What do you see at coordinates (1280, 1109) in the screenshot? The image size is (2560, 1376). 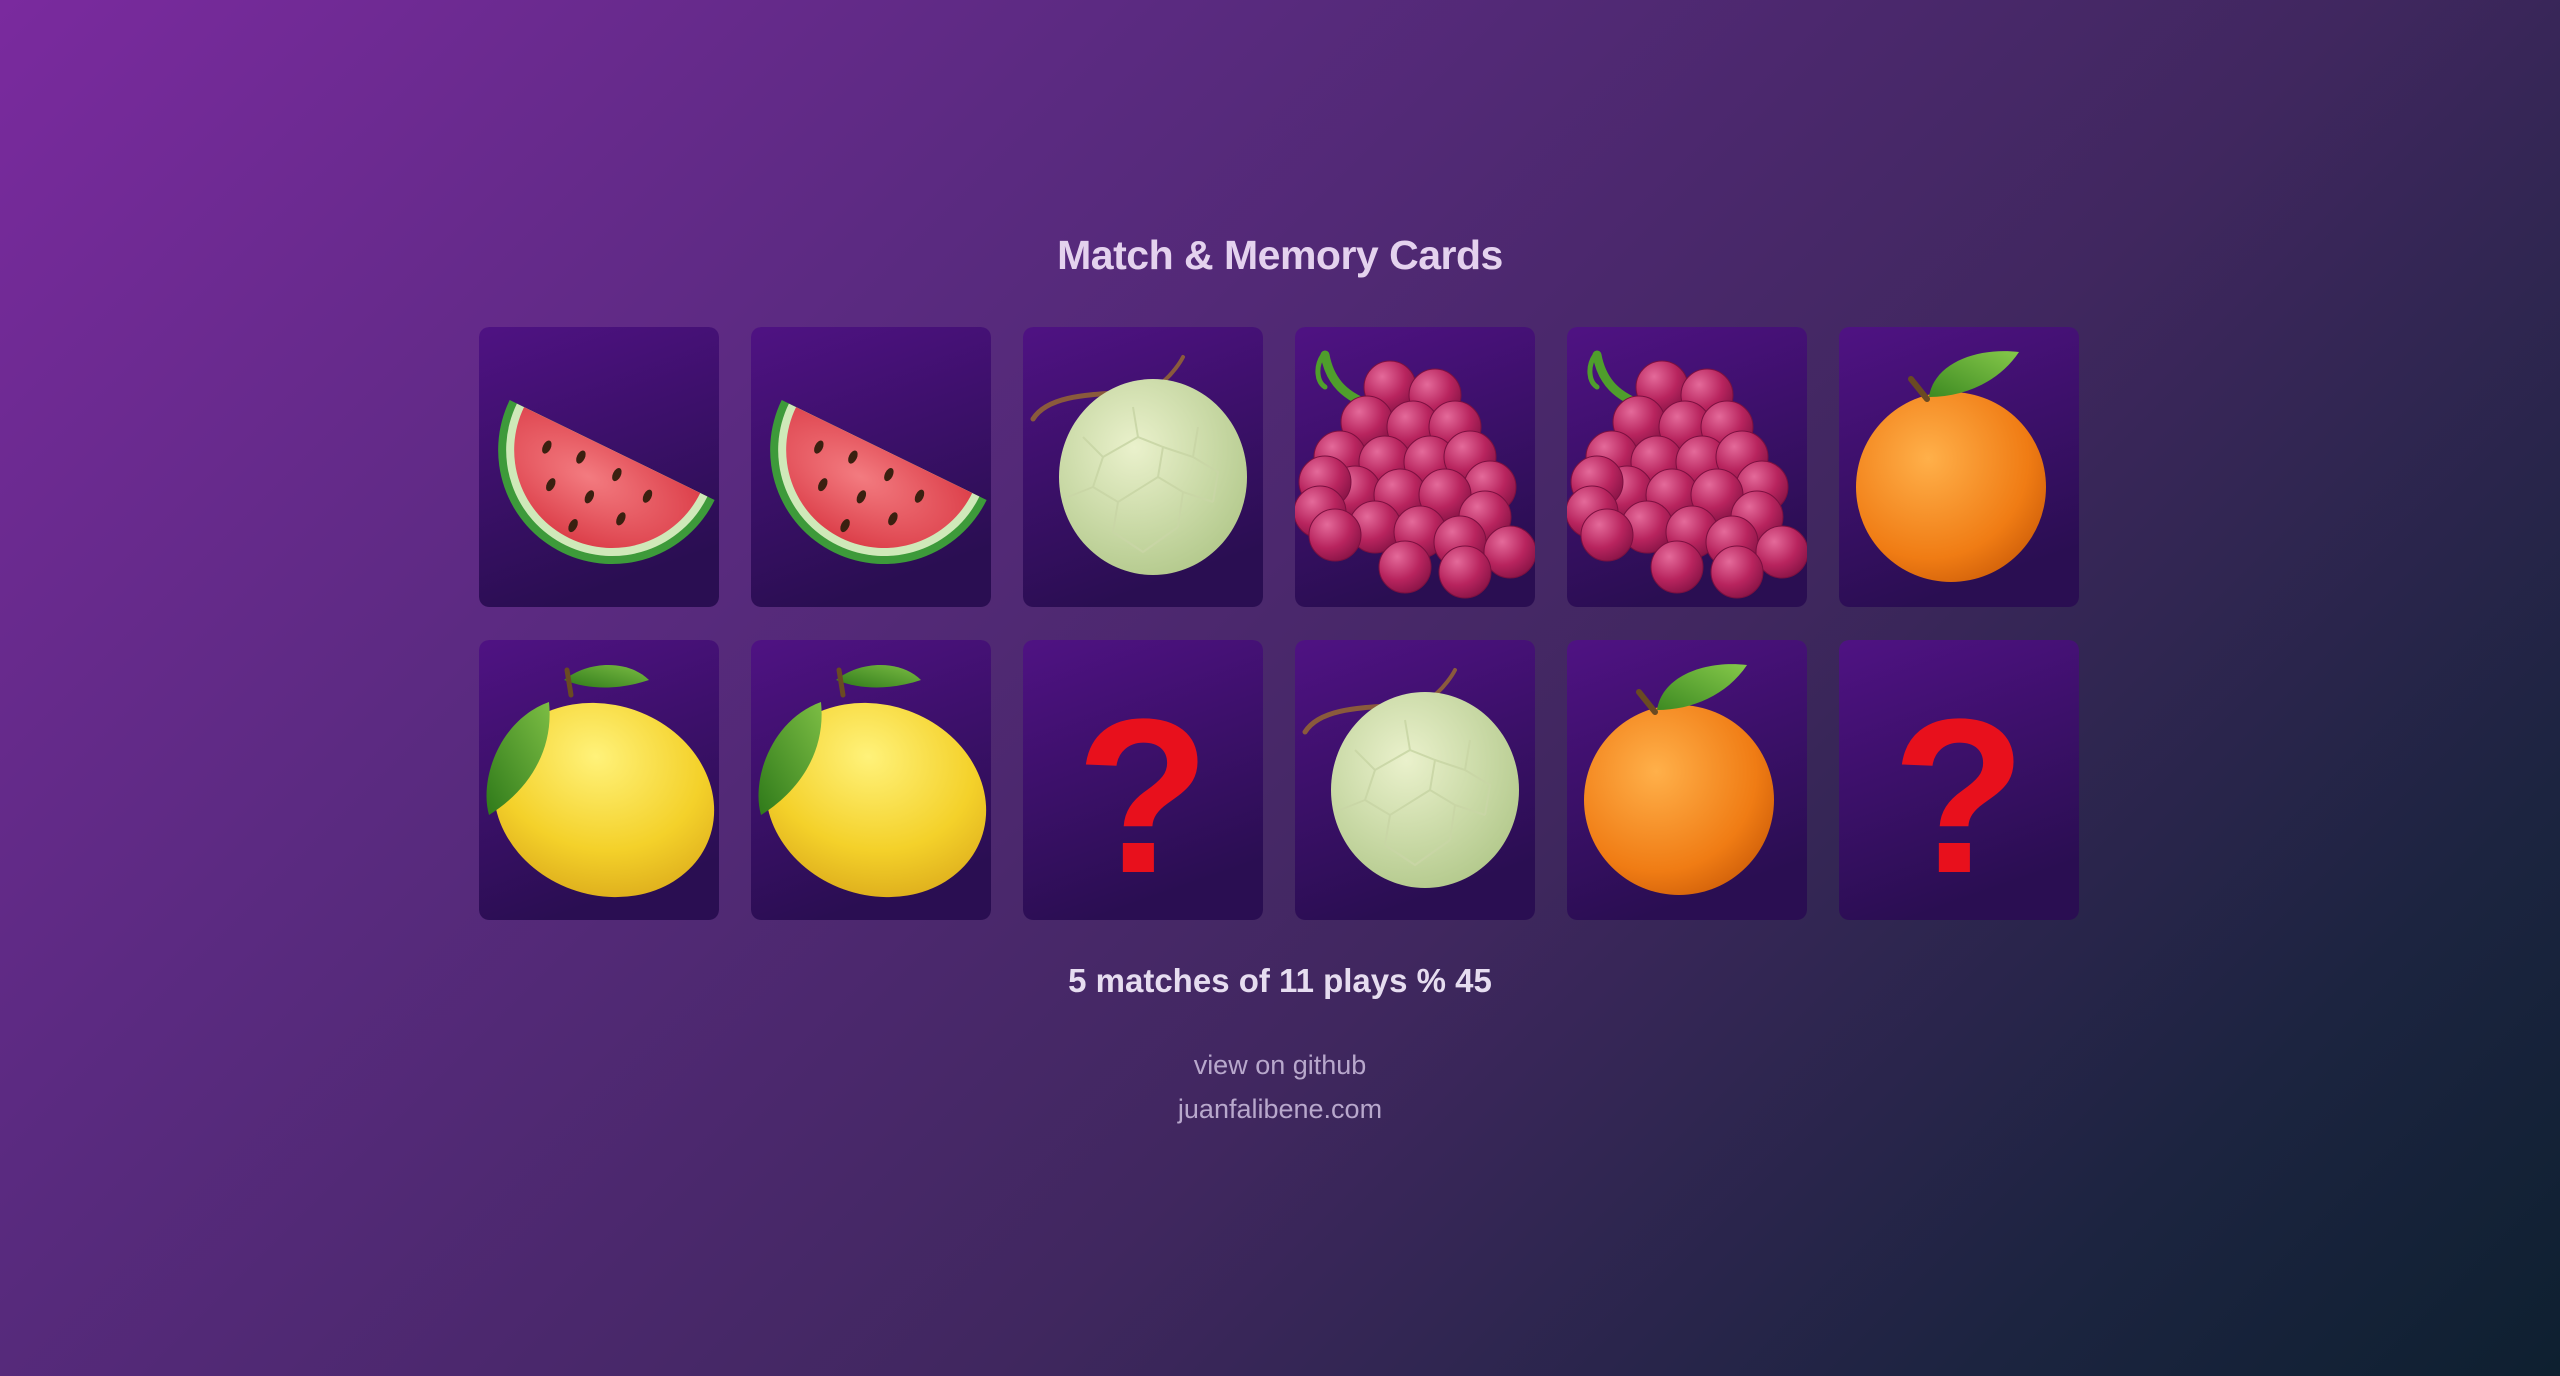 I see `website-link: juanfalibene.com` at bounding box center [1280, 1109].